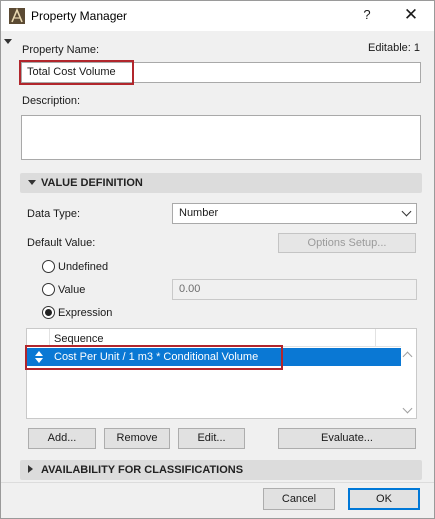 The image size is (435, 519). Describe the element at coordinates (83, 267) in the screenshot. I see `radio-undefined-label: Undefined` at that location.